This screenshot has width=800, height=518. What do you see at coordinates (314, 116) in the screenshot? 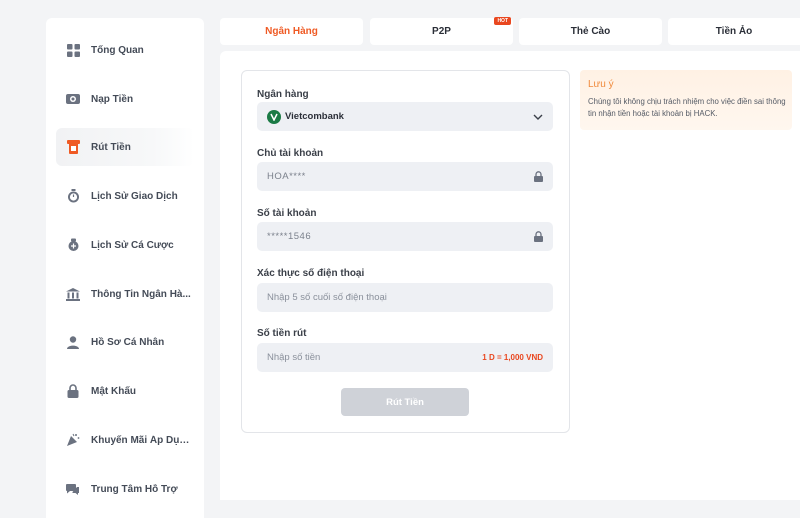
I see `bank-select-value: Vietcombank` at bounding box center [314, 116].